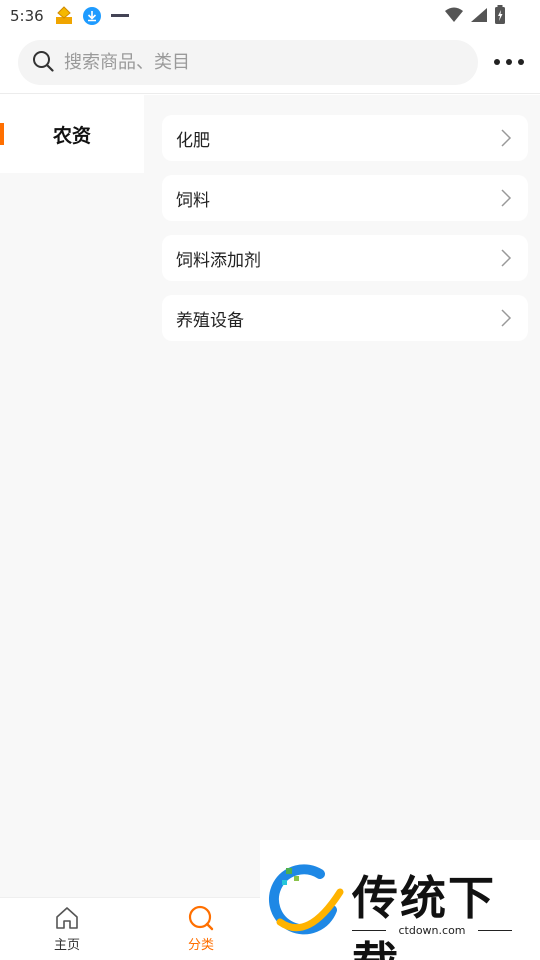 The image size is (540, 960). What do you see at coordinates (254, 62) in the screenshot?
I see `search-input` at bounding box center [254, 62].